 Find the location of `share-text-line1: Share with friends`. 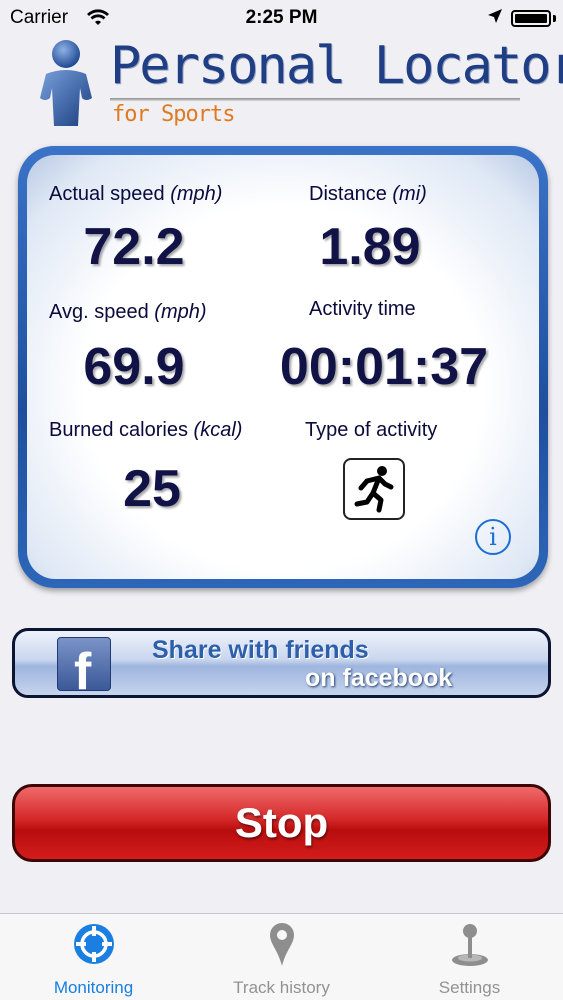

share-text-line1: Share with friends is located at coordinates (260, 650).